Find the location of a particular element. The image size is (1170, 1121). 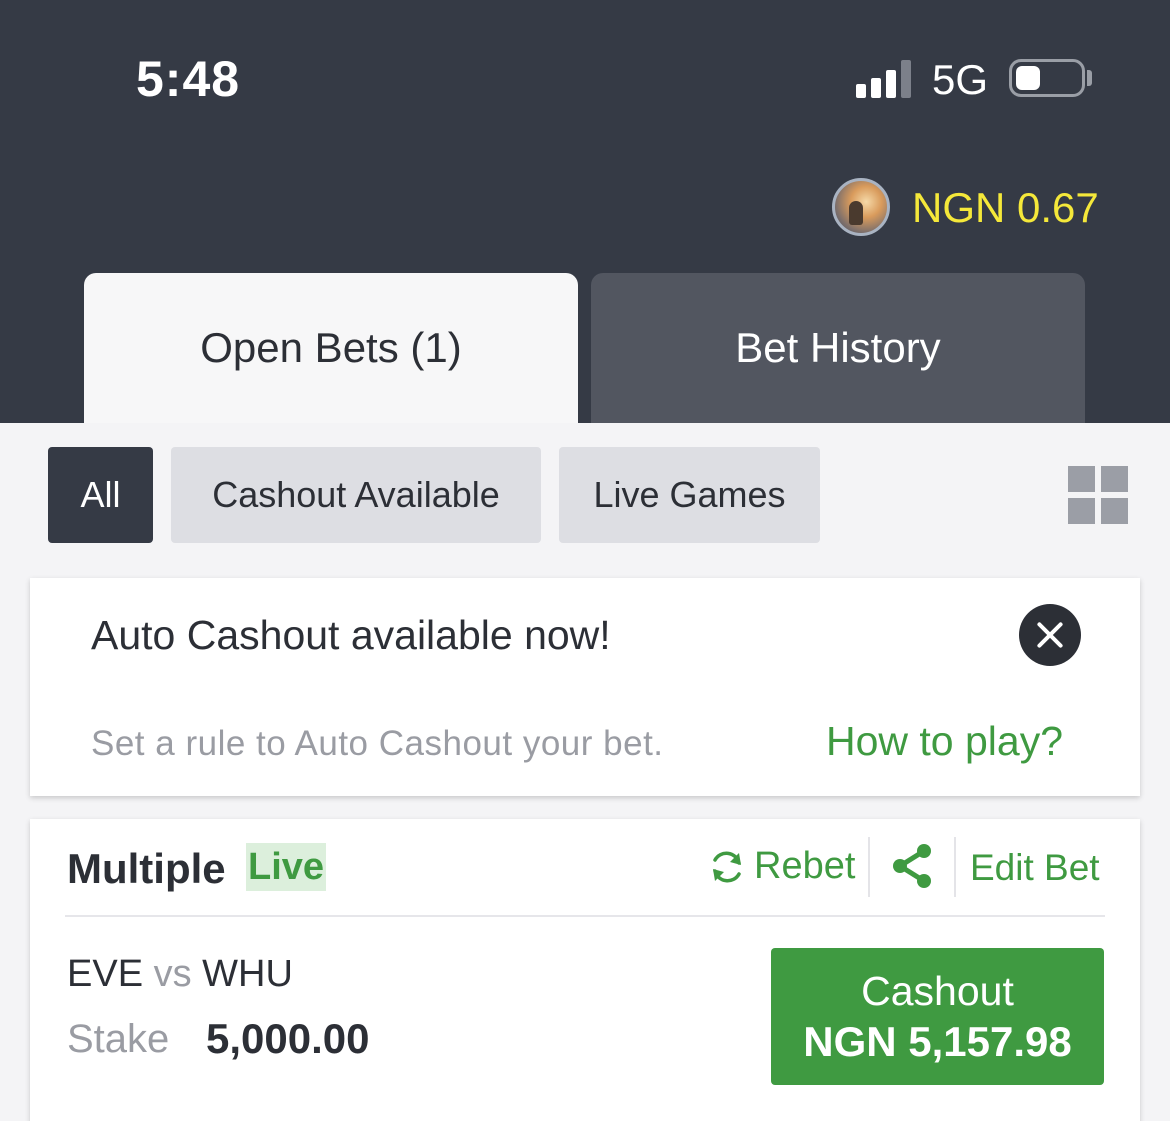

how-to-play-link: How to play? is located at coordinates (944, 741).